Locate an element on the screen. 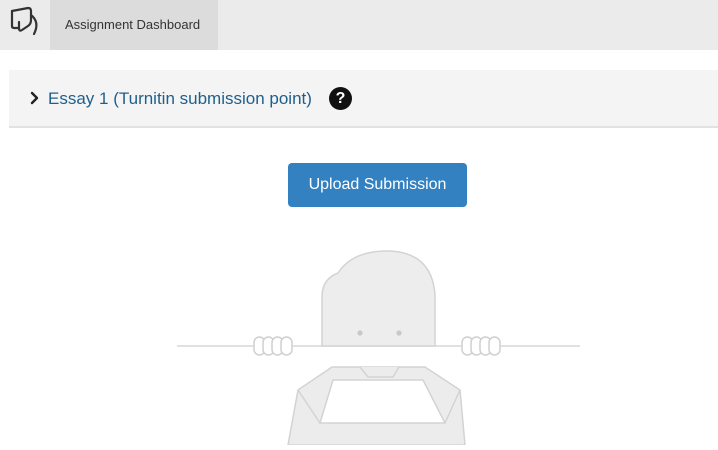 Image resolution: width=718 pixels, height=450 pixels. tab-assignment-dashboard: Assignment Dashboard is located at coordinates (134, 25).